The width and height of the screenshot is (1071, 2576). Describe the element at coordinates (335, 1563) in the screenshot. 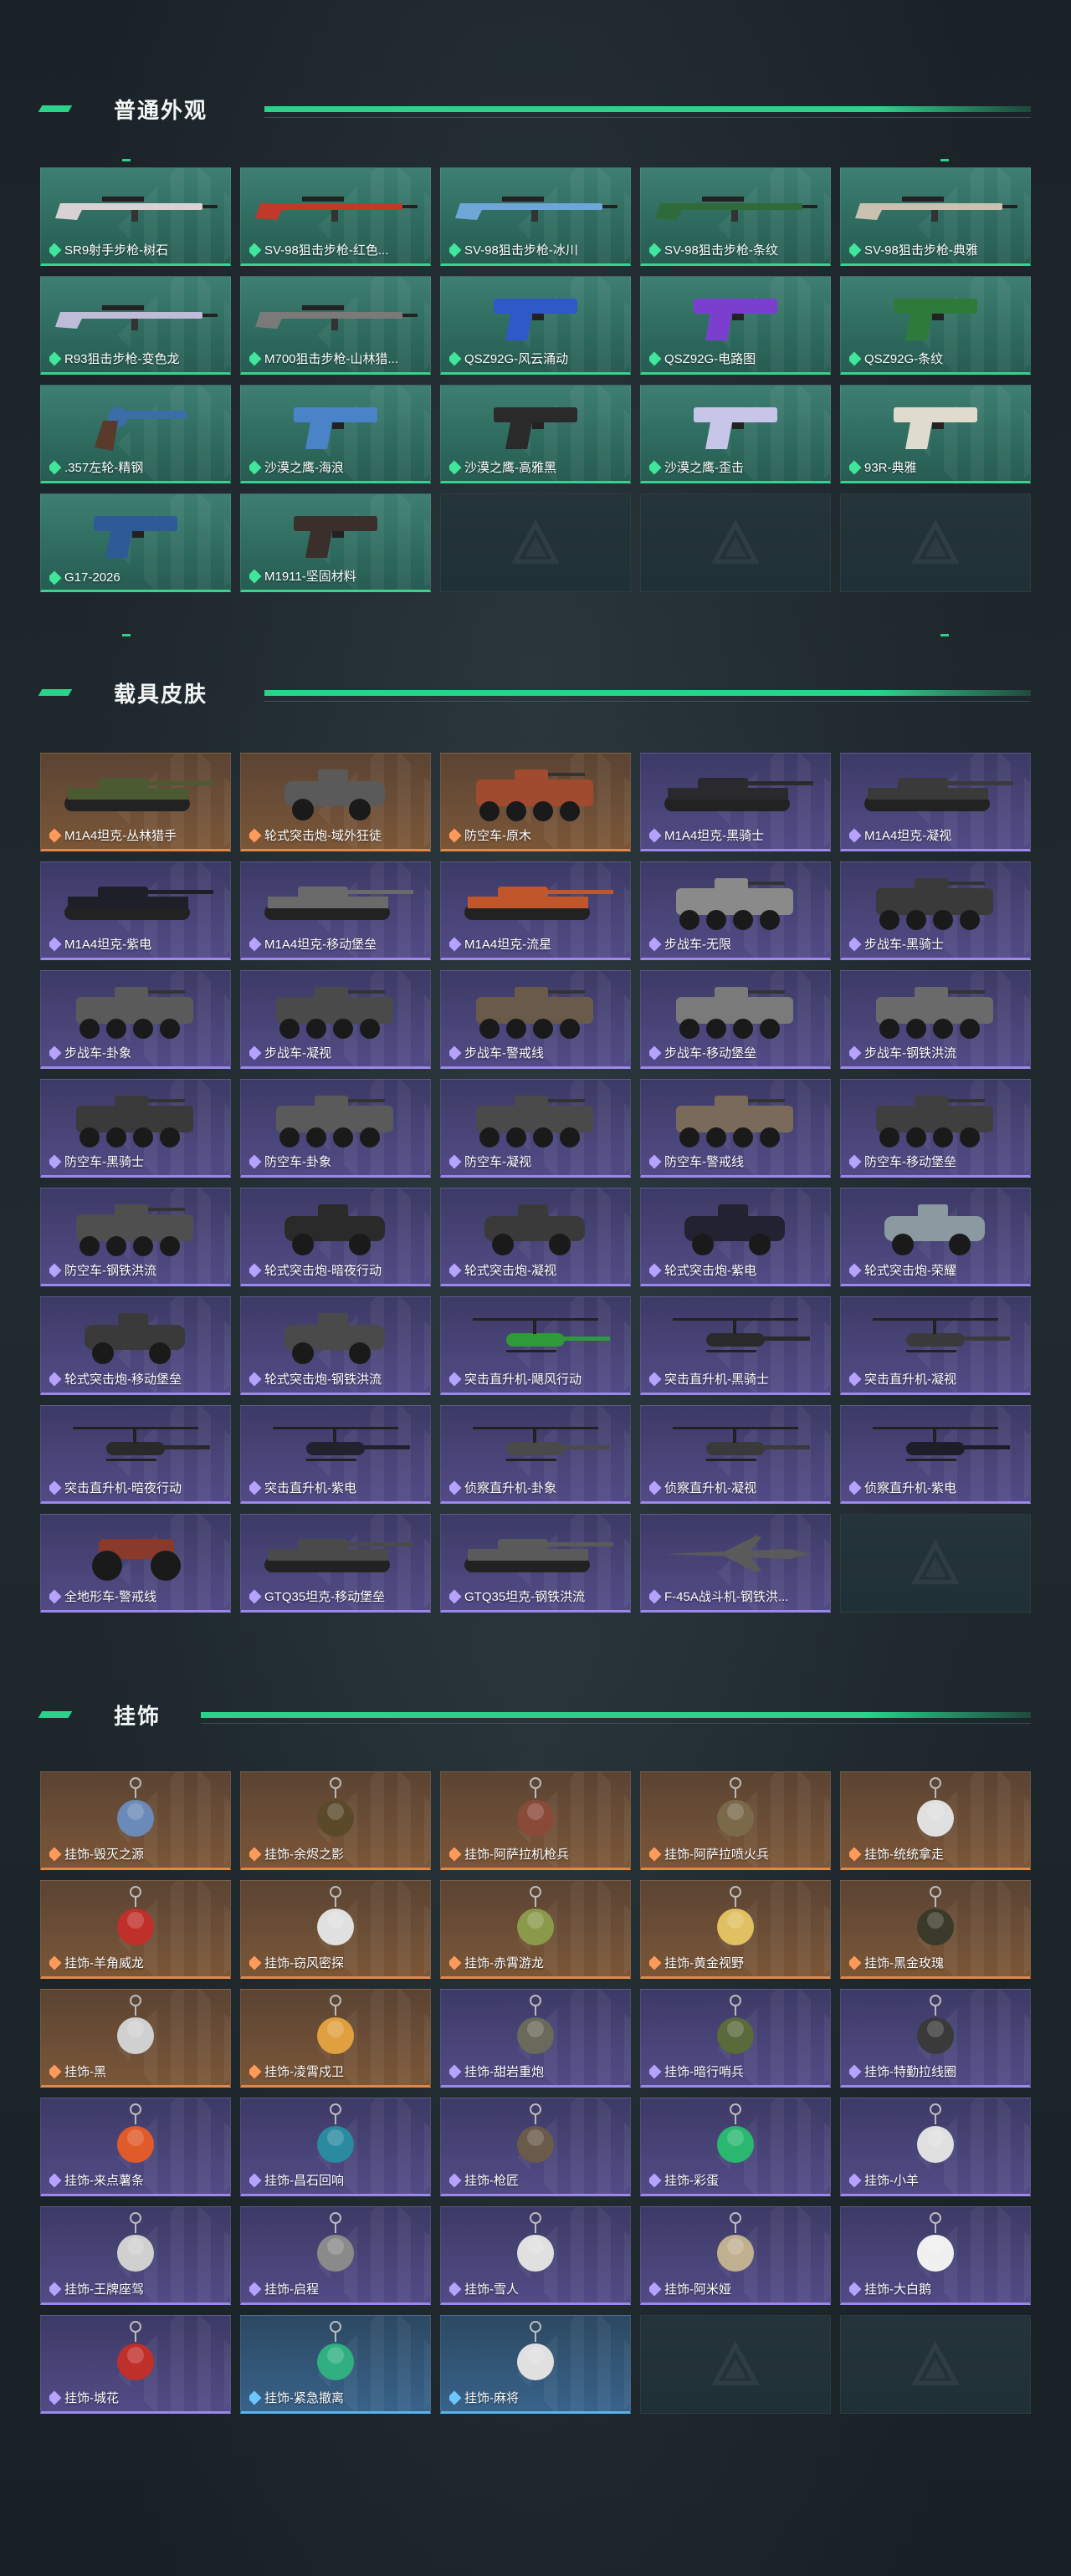

I see `item-card: GTQ35坦克-移动堡垒` at that location.